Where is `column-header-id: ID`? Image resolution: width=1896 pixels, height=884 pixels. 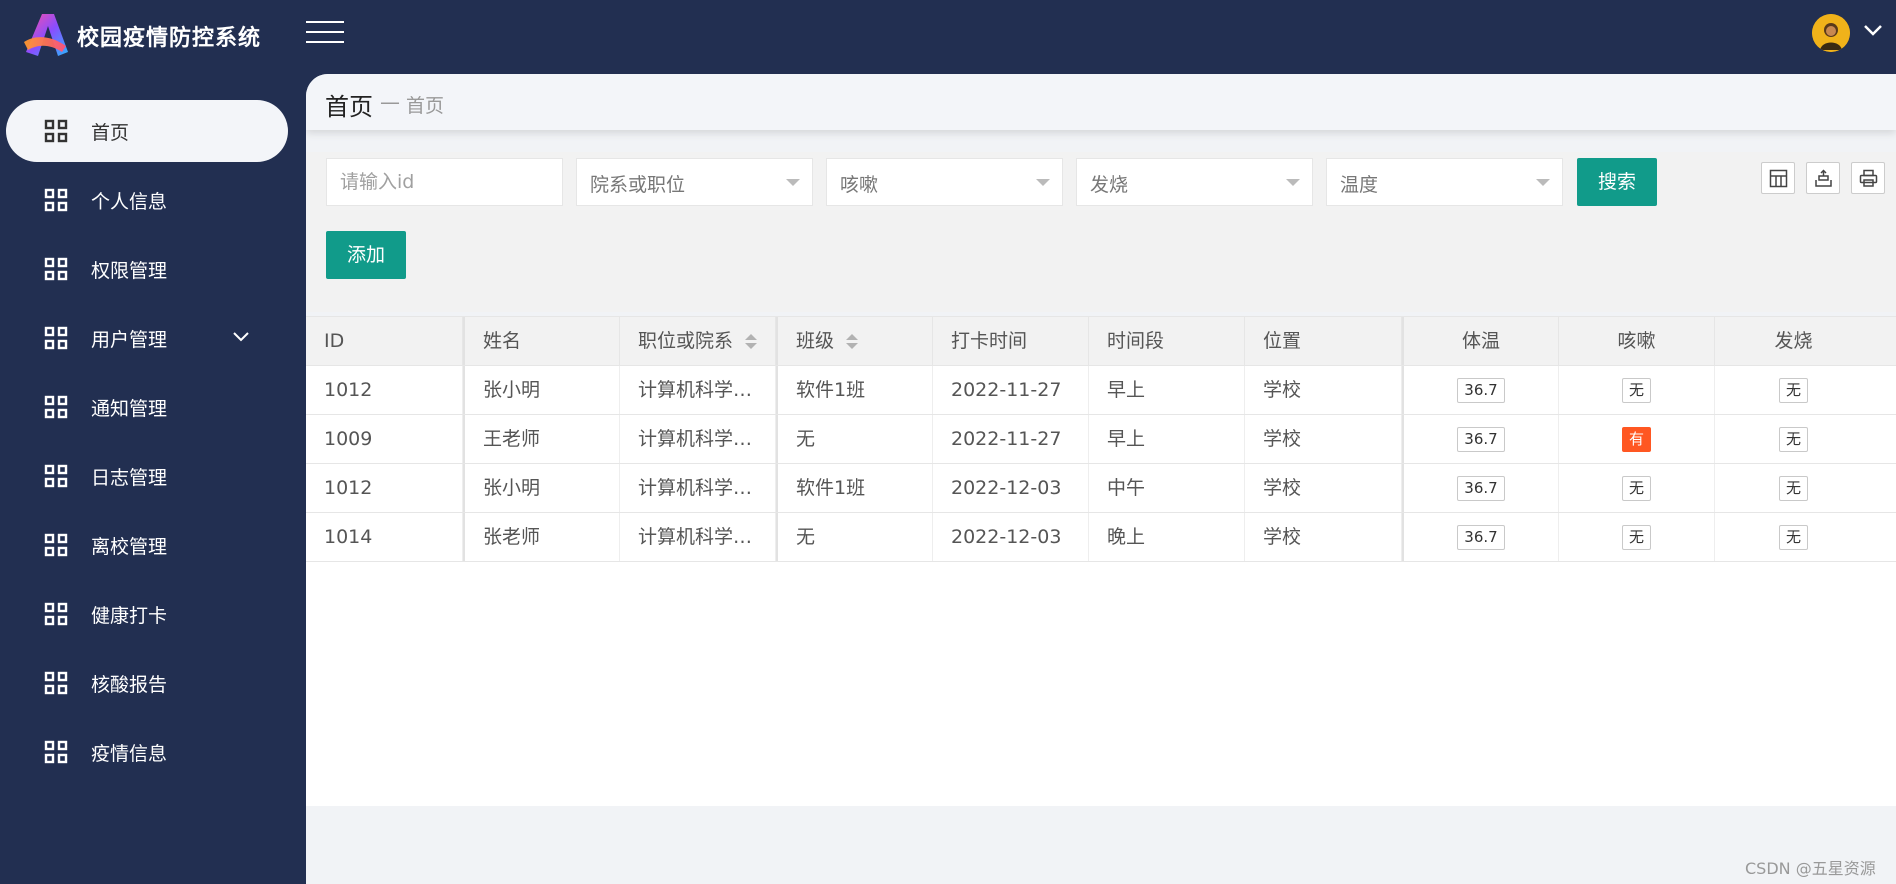 column-header-id: ID is located at coordinates (384, 341).